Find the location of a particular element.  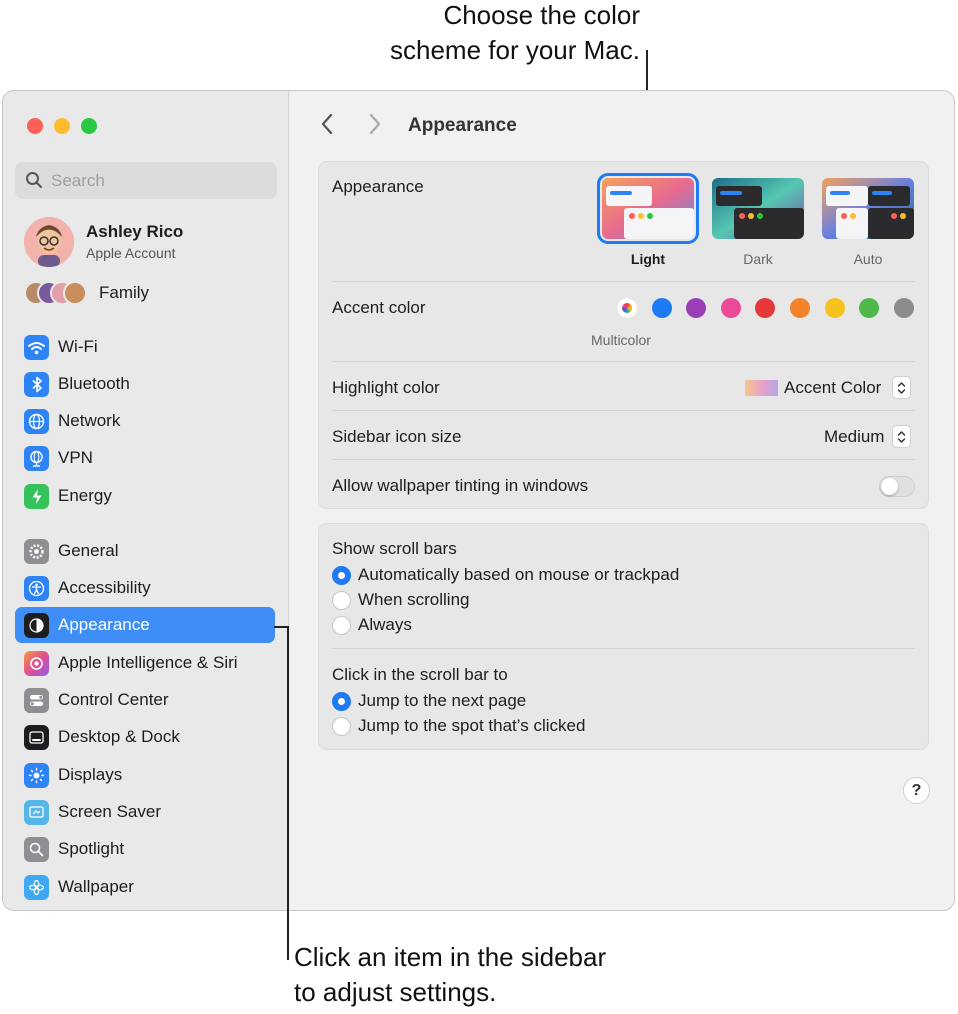

appearance-option-label: Auto is located at coordinates (868, 259).